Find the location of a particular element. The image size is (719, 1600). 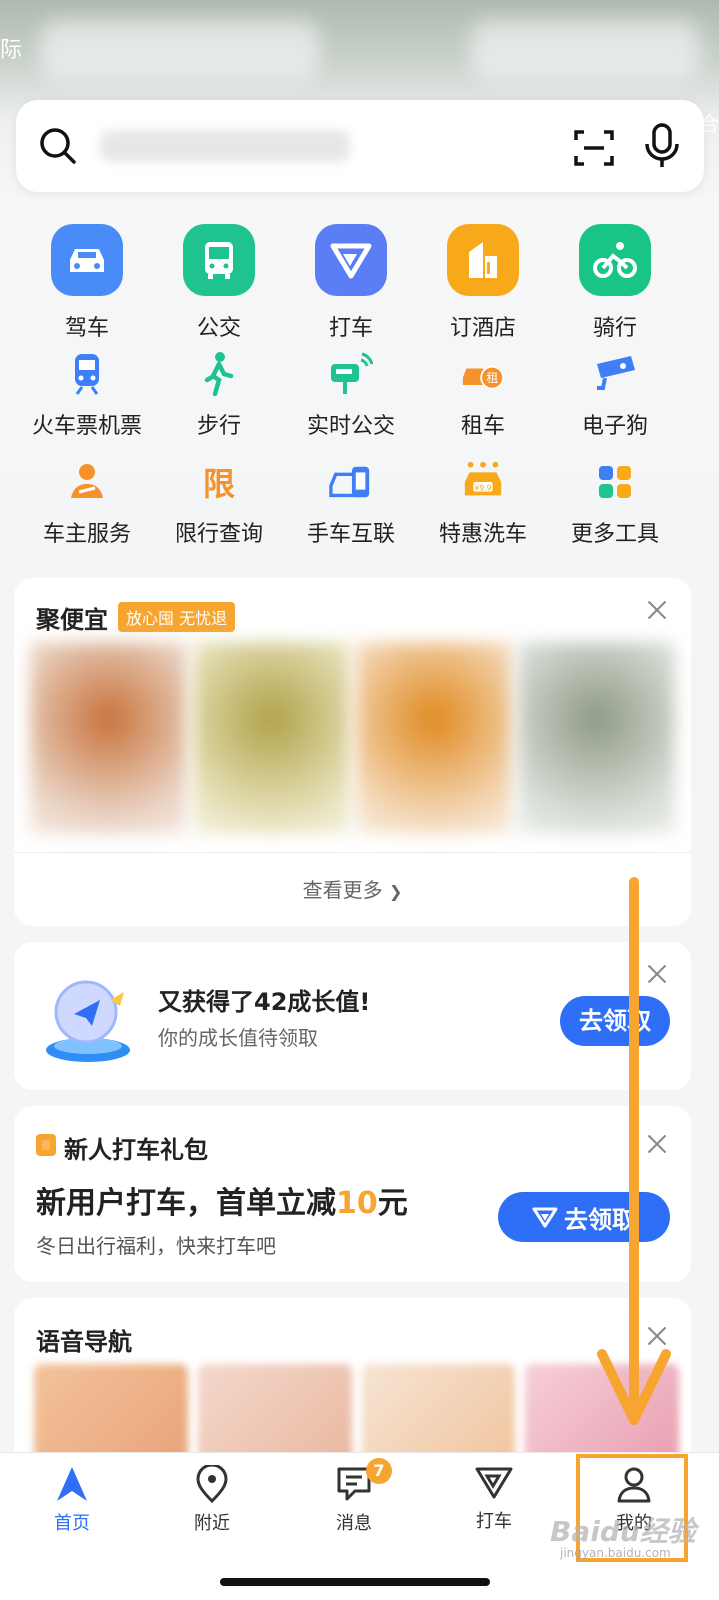

divider is located at coordinates (352, 852).